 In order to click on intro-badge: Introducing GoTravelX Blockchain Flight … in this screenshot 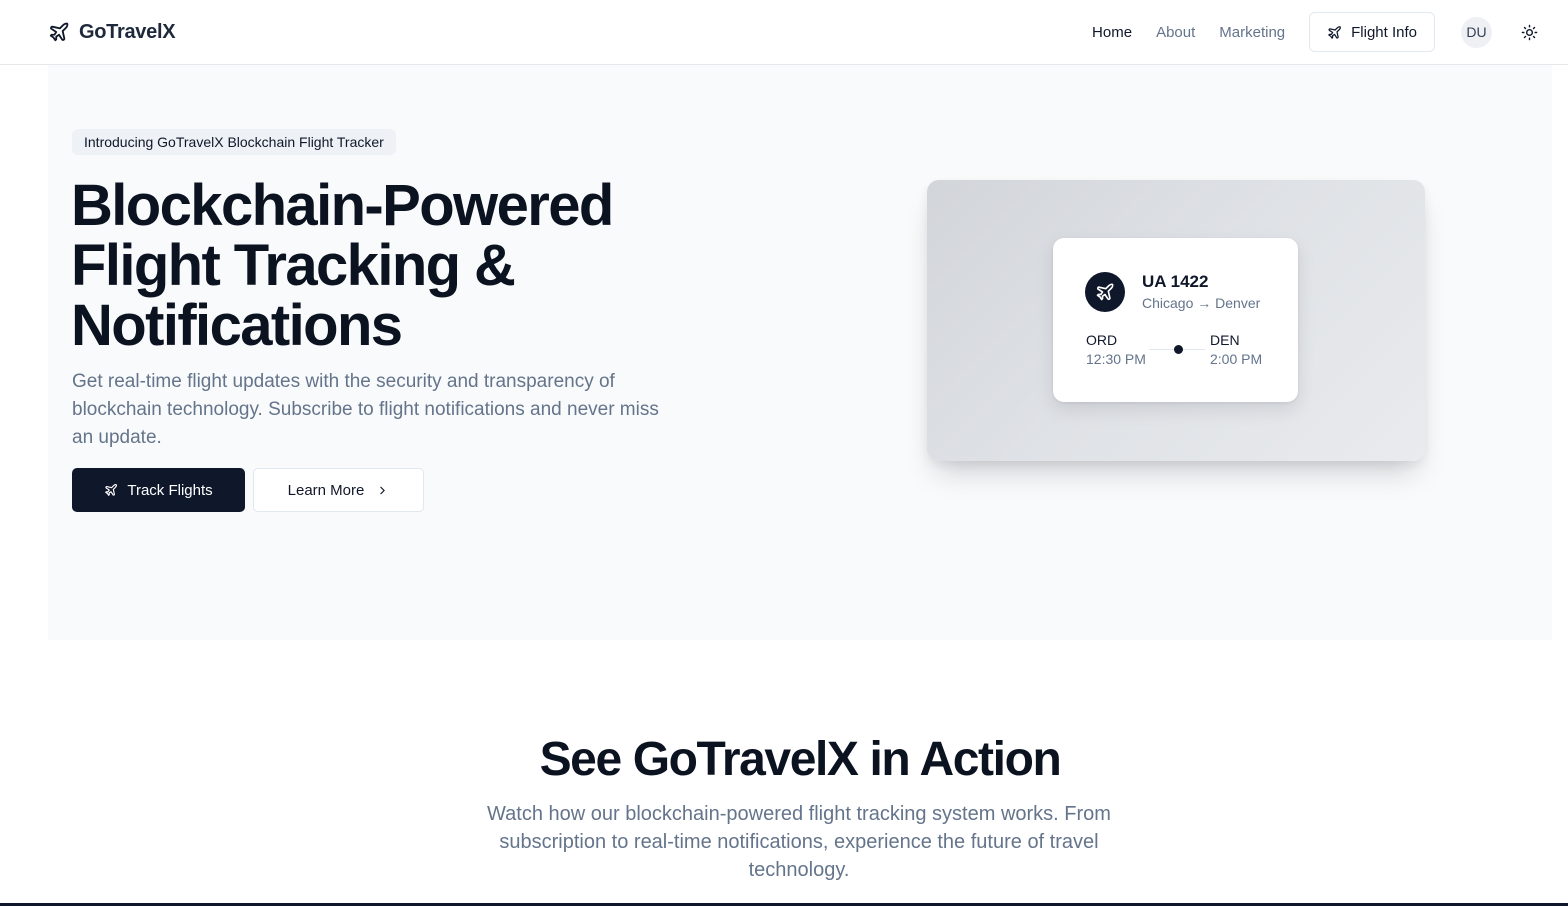, I will do `click(234, 142)`.